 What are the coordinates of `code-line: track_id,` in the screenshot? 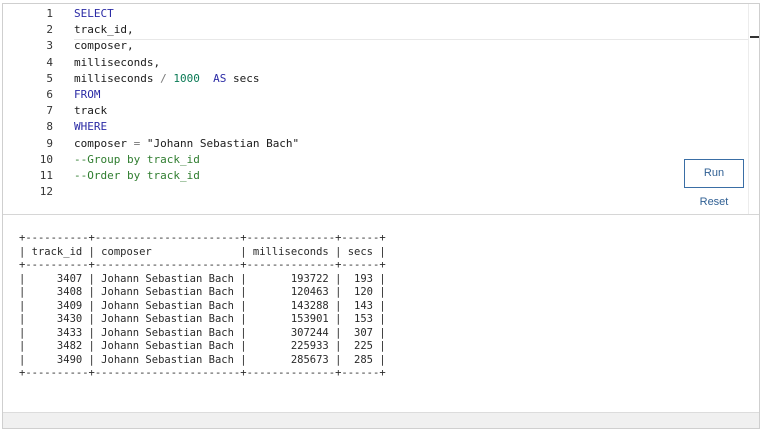 It's located at (412, 30).